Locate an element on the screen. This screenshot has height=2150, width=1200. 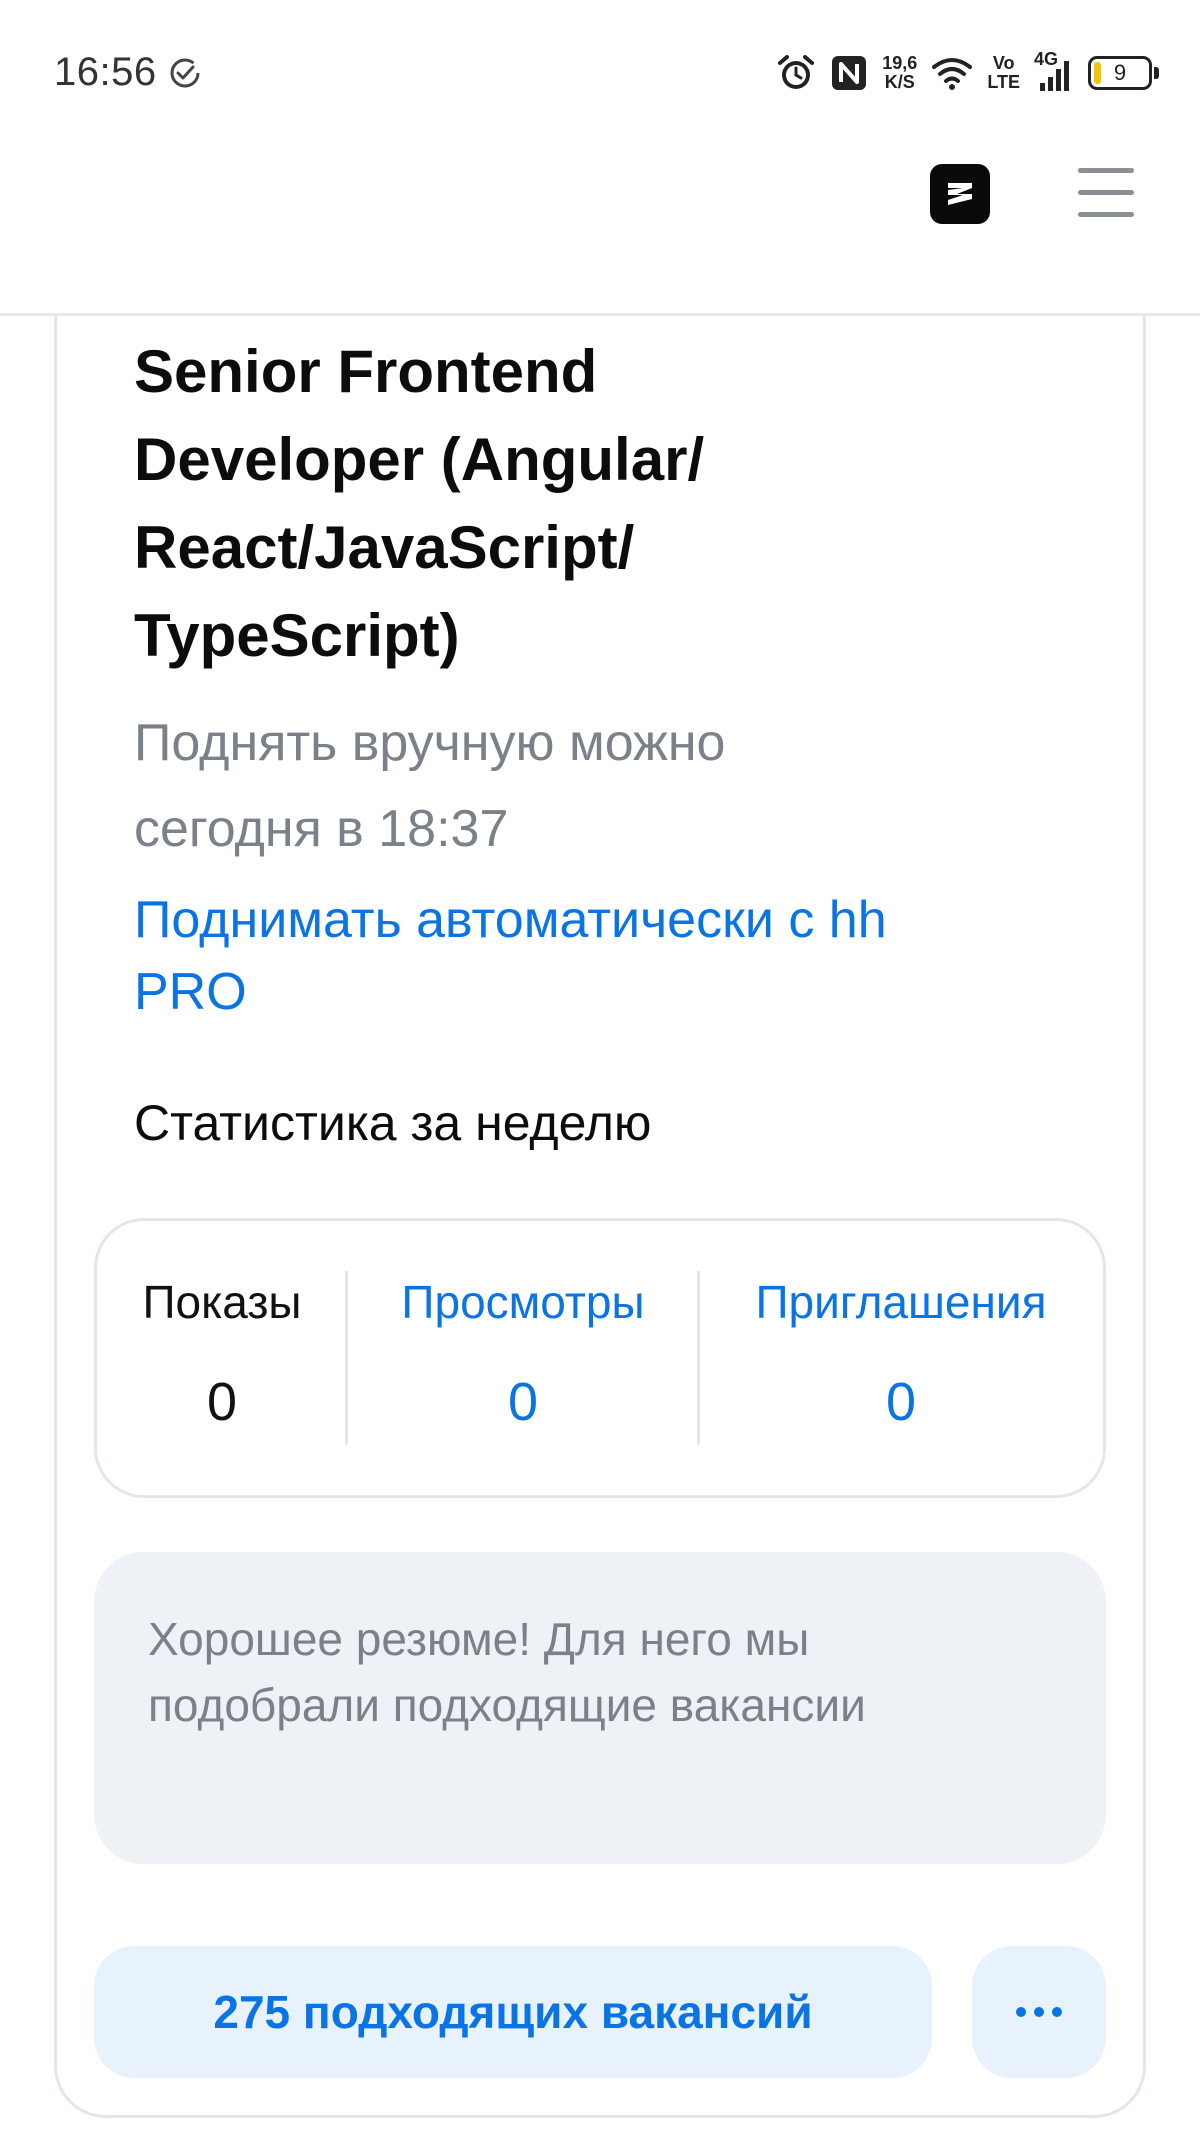
volte-indicator: Vo LTE is located at coordinates (1003, 73).